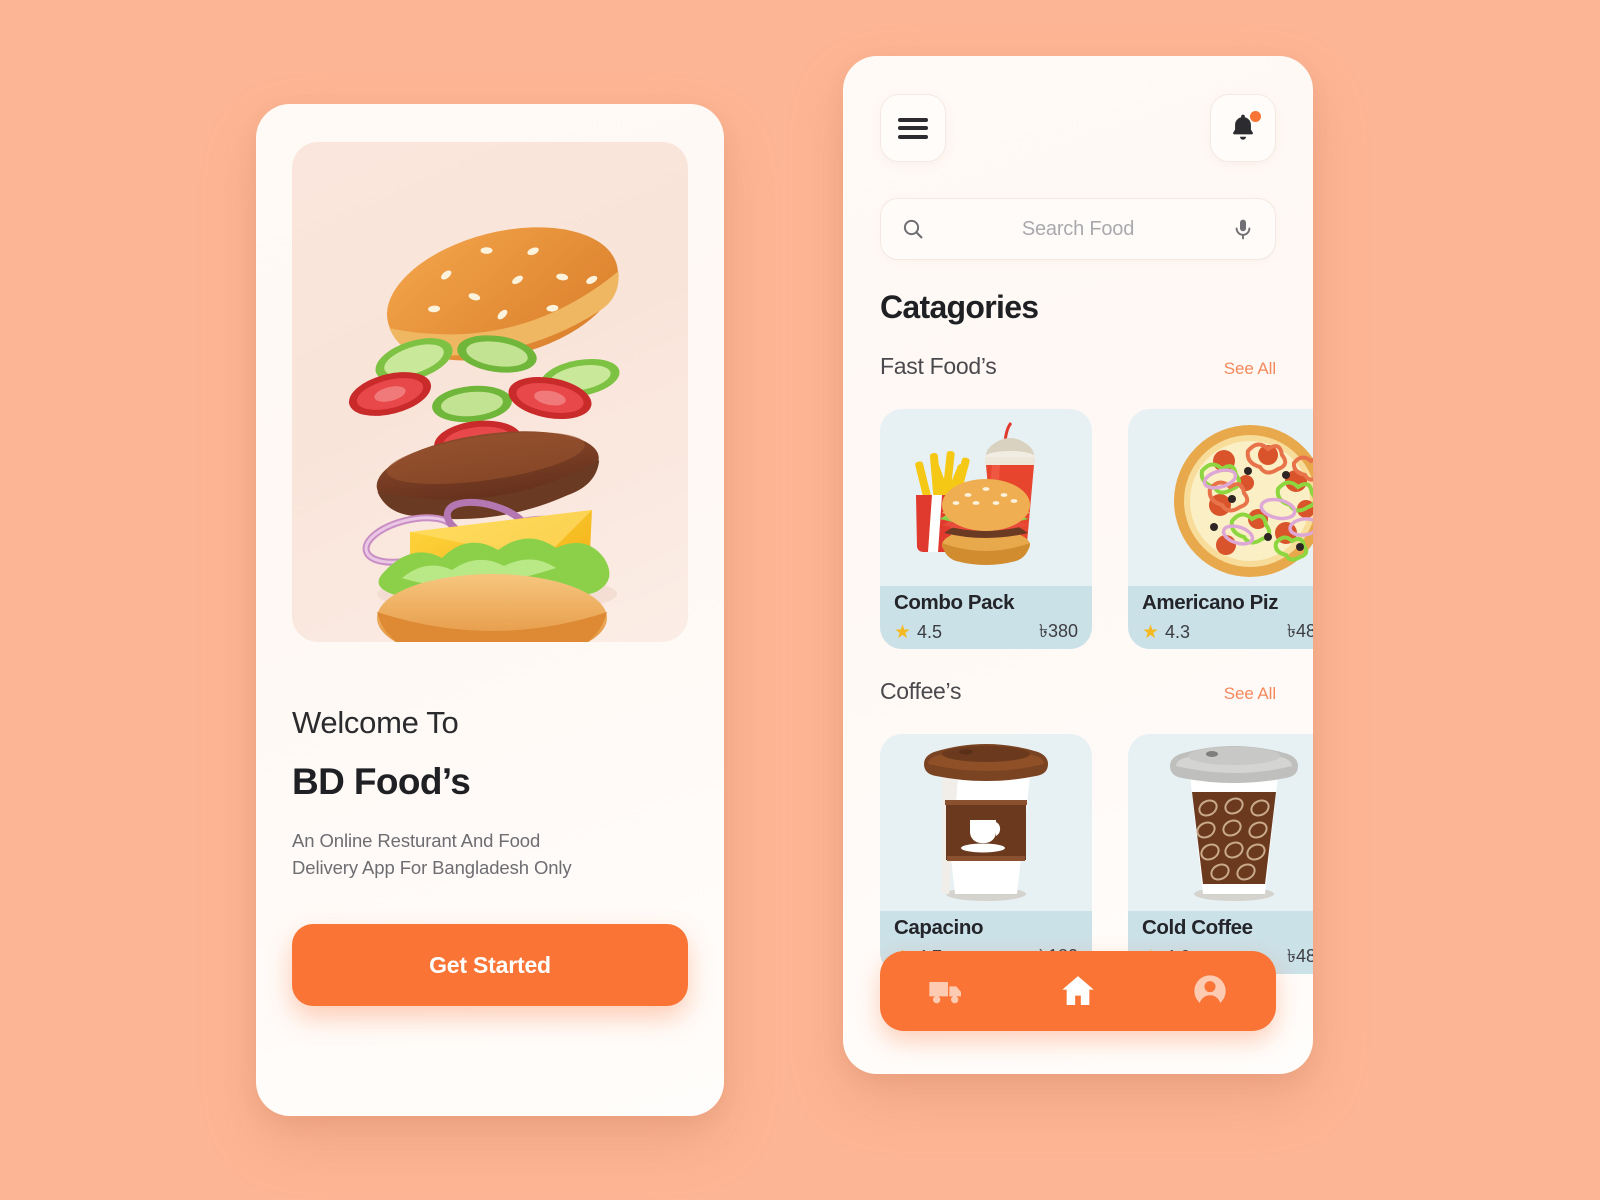  Describe the element at coordinates (1255, 116) in the screenshot. I see `notification-dot` at that location.